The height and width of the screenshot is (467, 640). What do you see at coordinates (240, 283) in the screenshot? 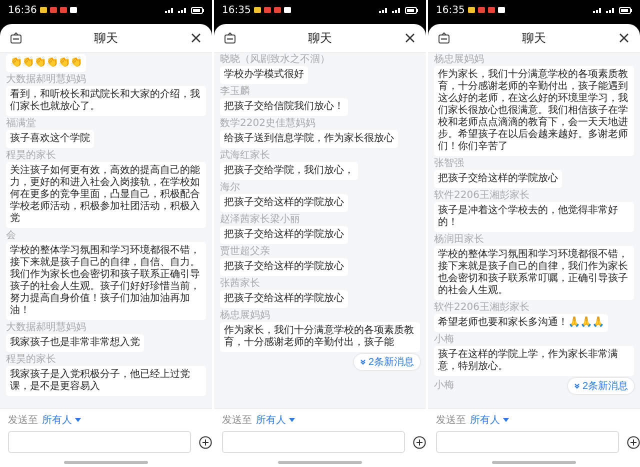
I see `sender-name: 张茜家长` at bounding box center [240, 283].